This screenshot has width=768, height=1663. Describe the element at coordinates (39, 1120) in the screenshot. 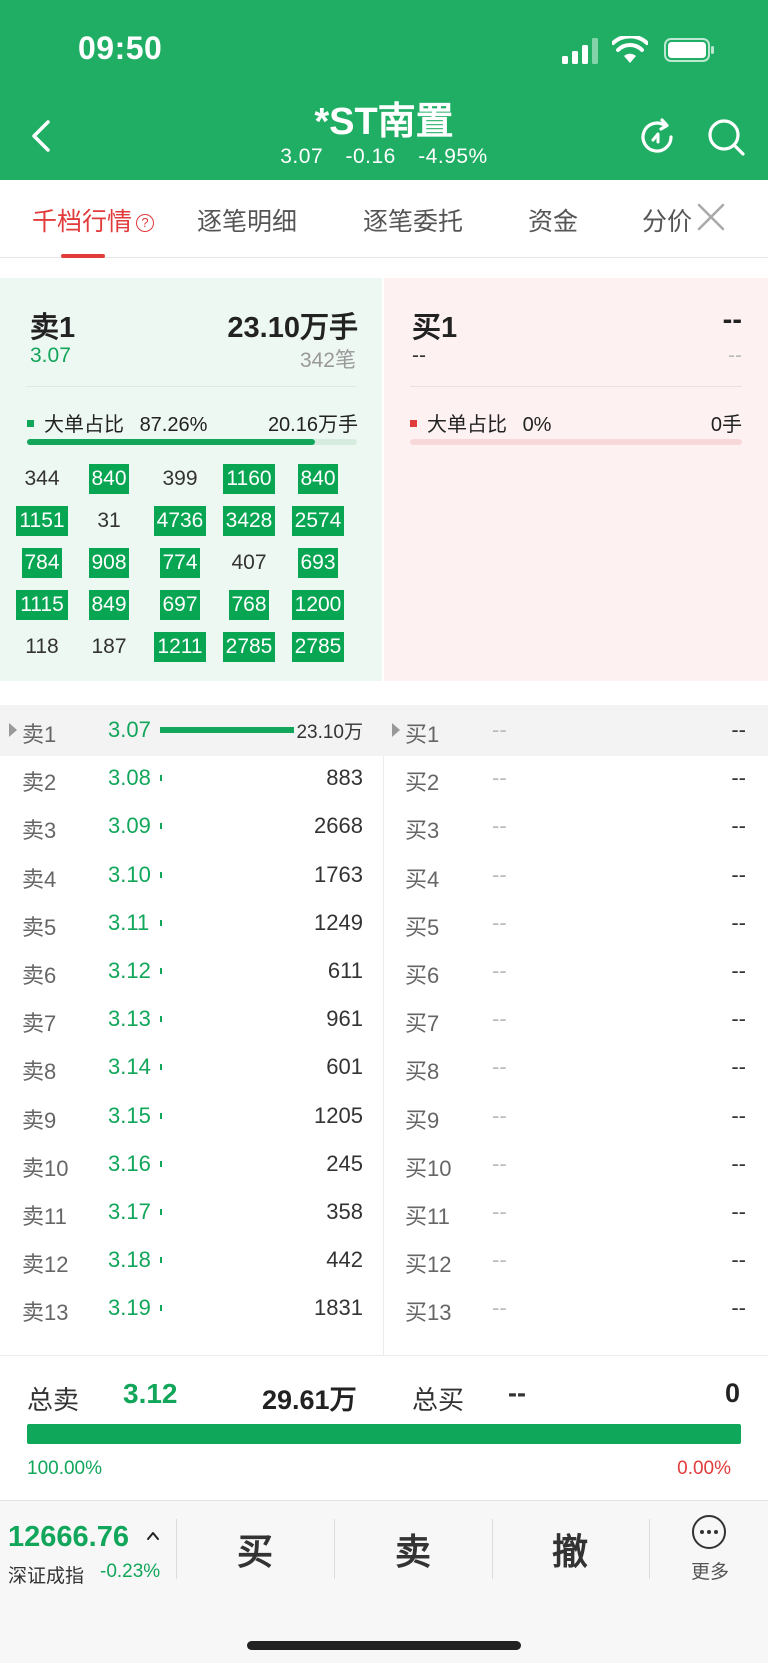

I see `sell-level-label: 卖9` at that location.